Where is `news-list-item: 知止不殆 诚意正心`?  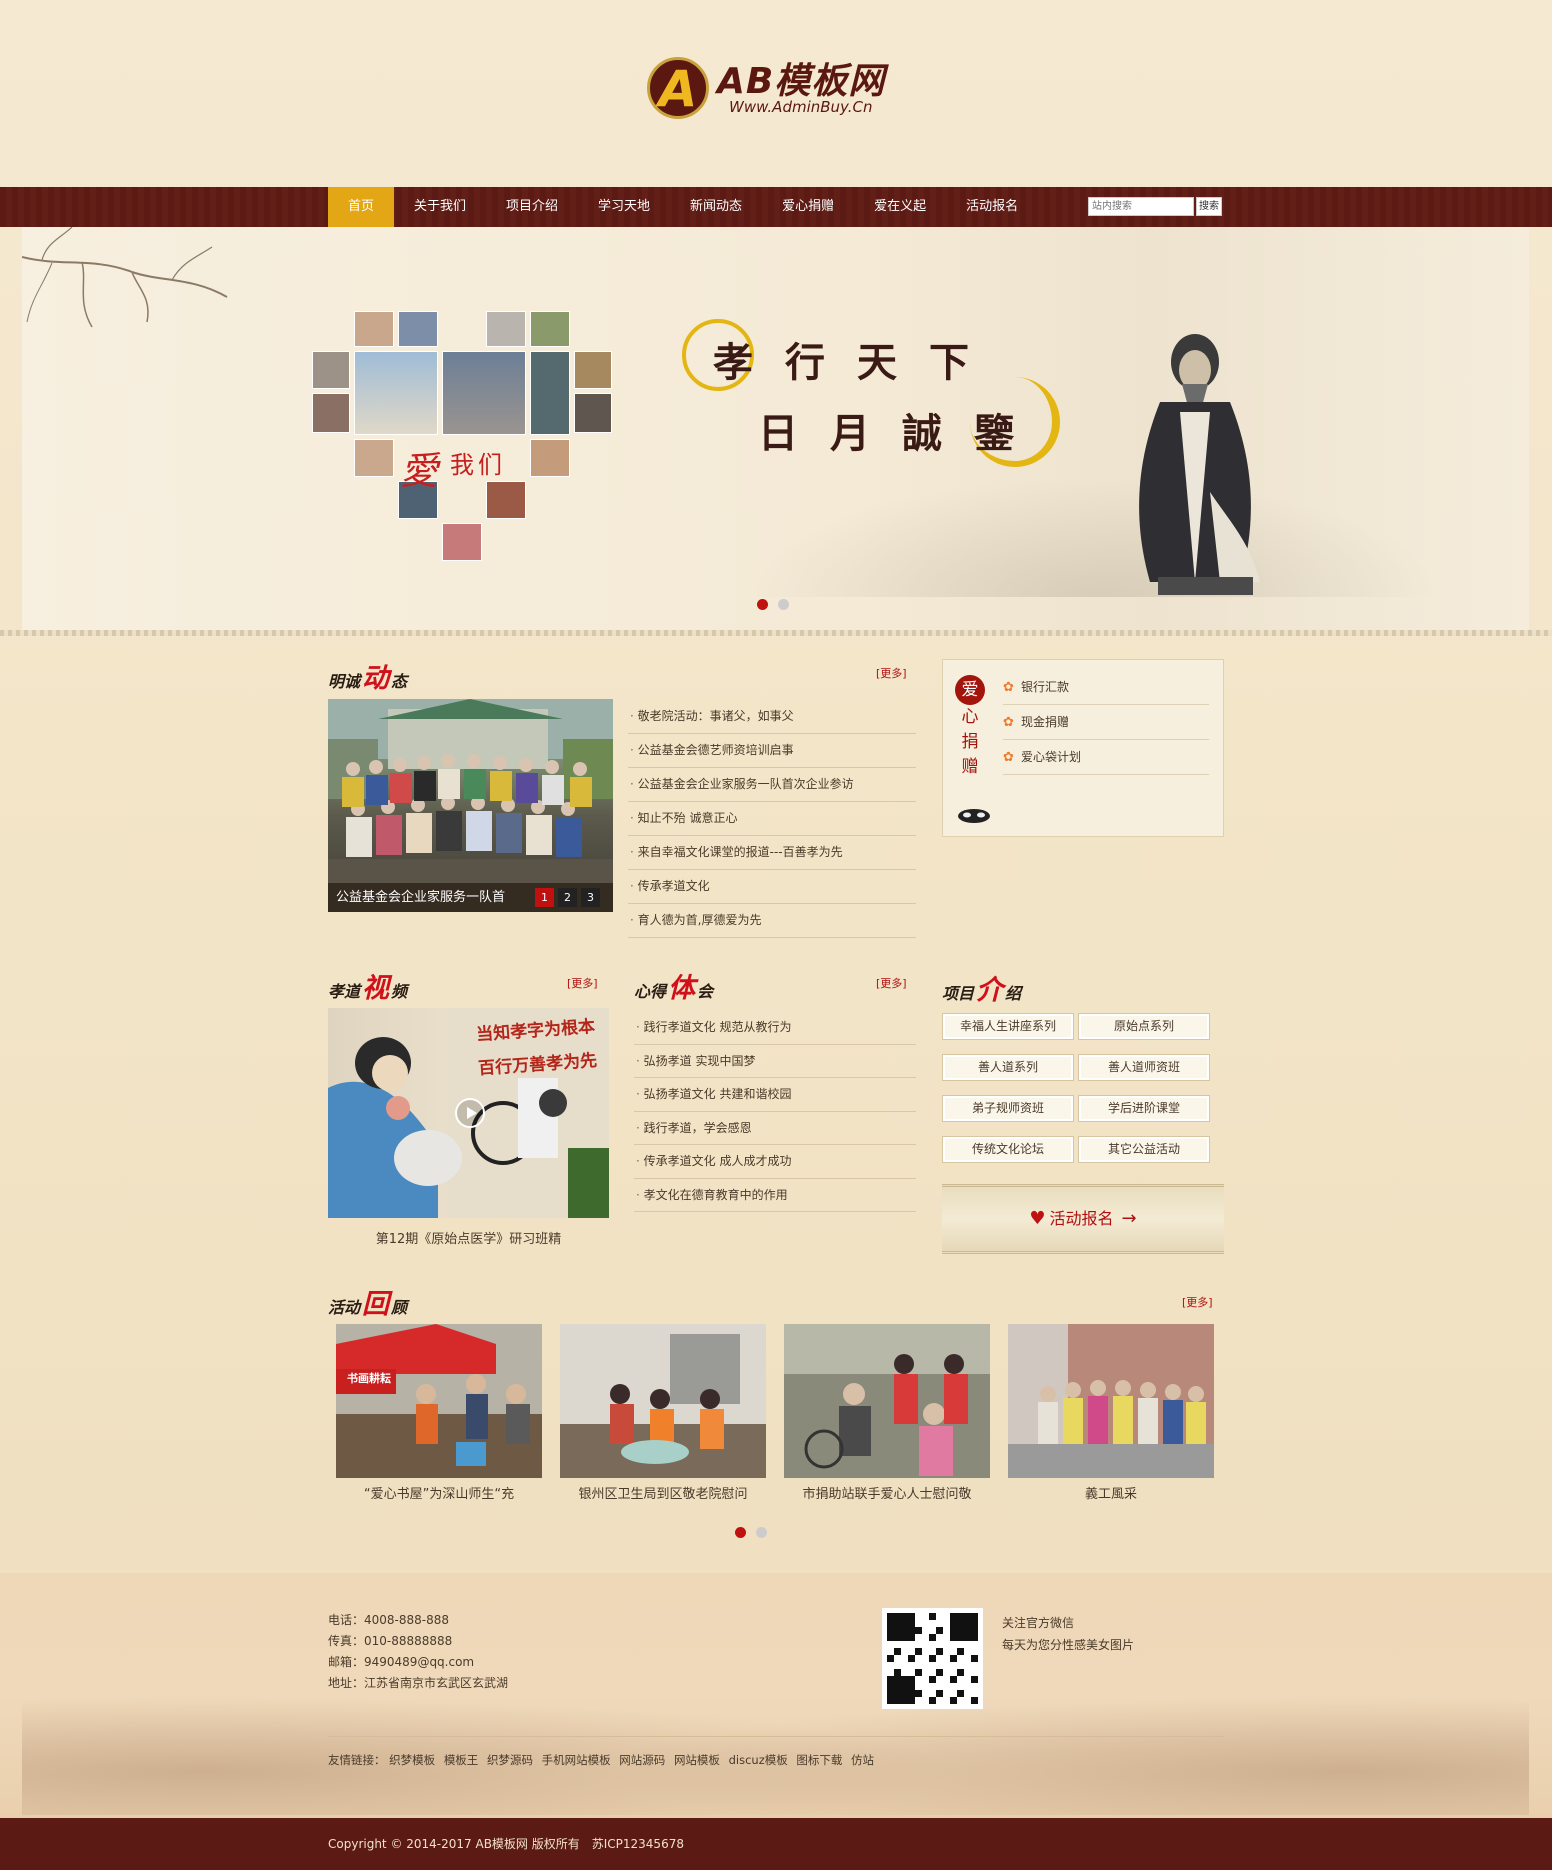 news-list-item: 知止不殆 诚意正心 is located at coordinates (772, 819).